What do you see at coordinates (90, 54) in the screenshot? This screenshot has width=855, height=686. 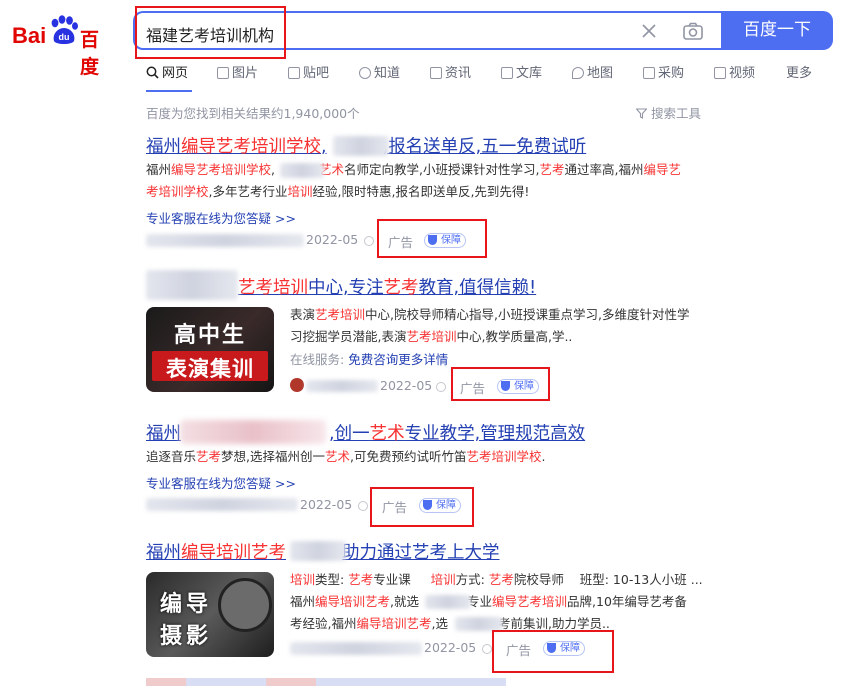 I see `logo-text-baidu-cn: 百度` at bounding box center [90, 54].